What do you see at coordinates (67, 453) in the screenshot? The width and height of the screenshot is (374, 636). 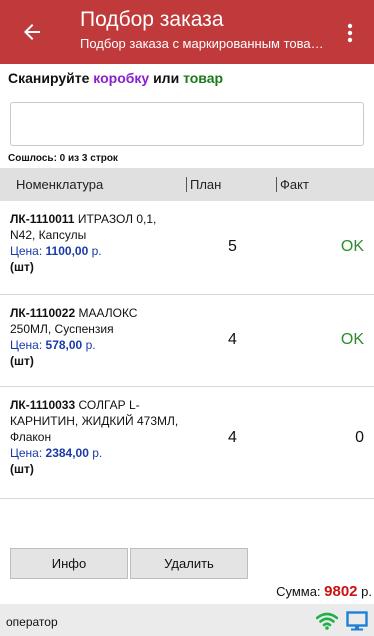 I see `item-price: 2384,00` at bounding box center [67, 453].